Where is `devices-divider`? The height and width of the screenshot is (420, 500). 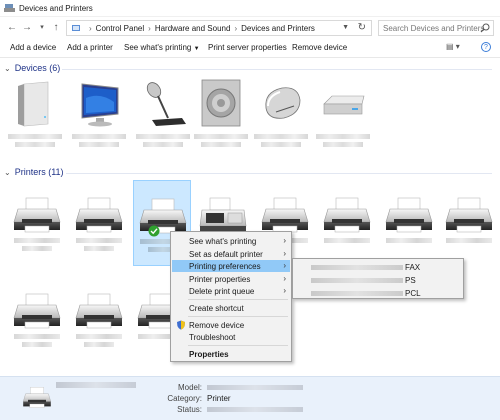
devices-divider is located at coordinates (277, 69).